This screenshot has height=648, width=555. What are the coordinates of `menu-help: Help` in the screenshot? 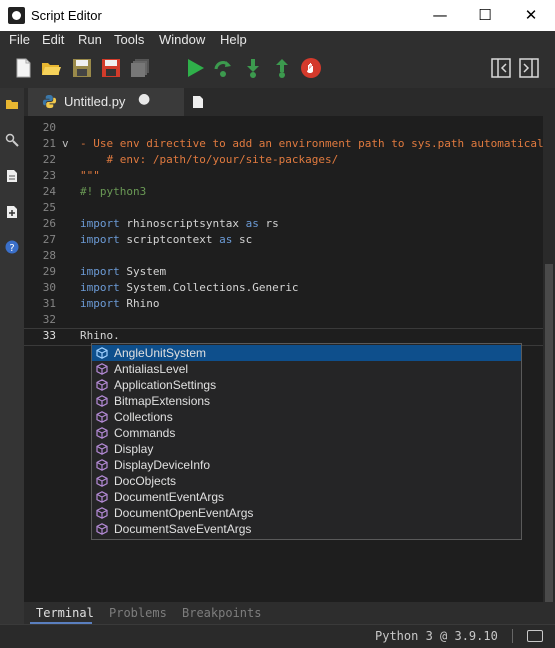 It's located at (233, 39).